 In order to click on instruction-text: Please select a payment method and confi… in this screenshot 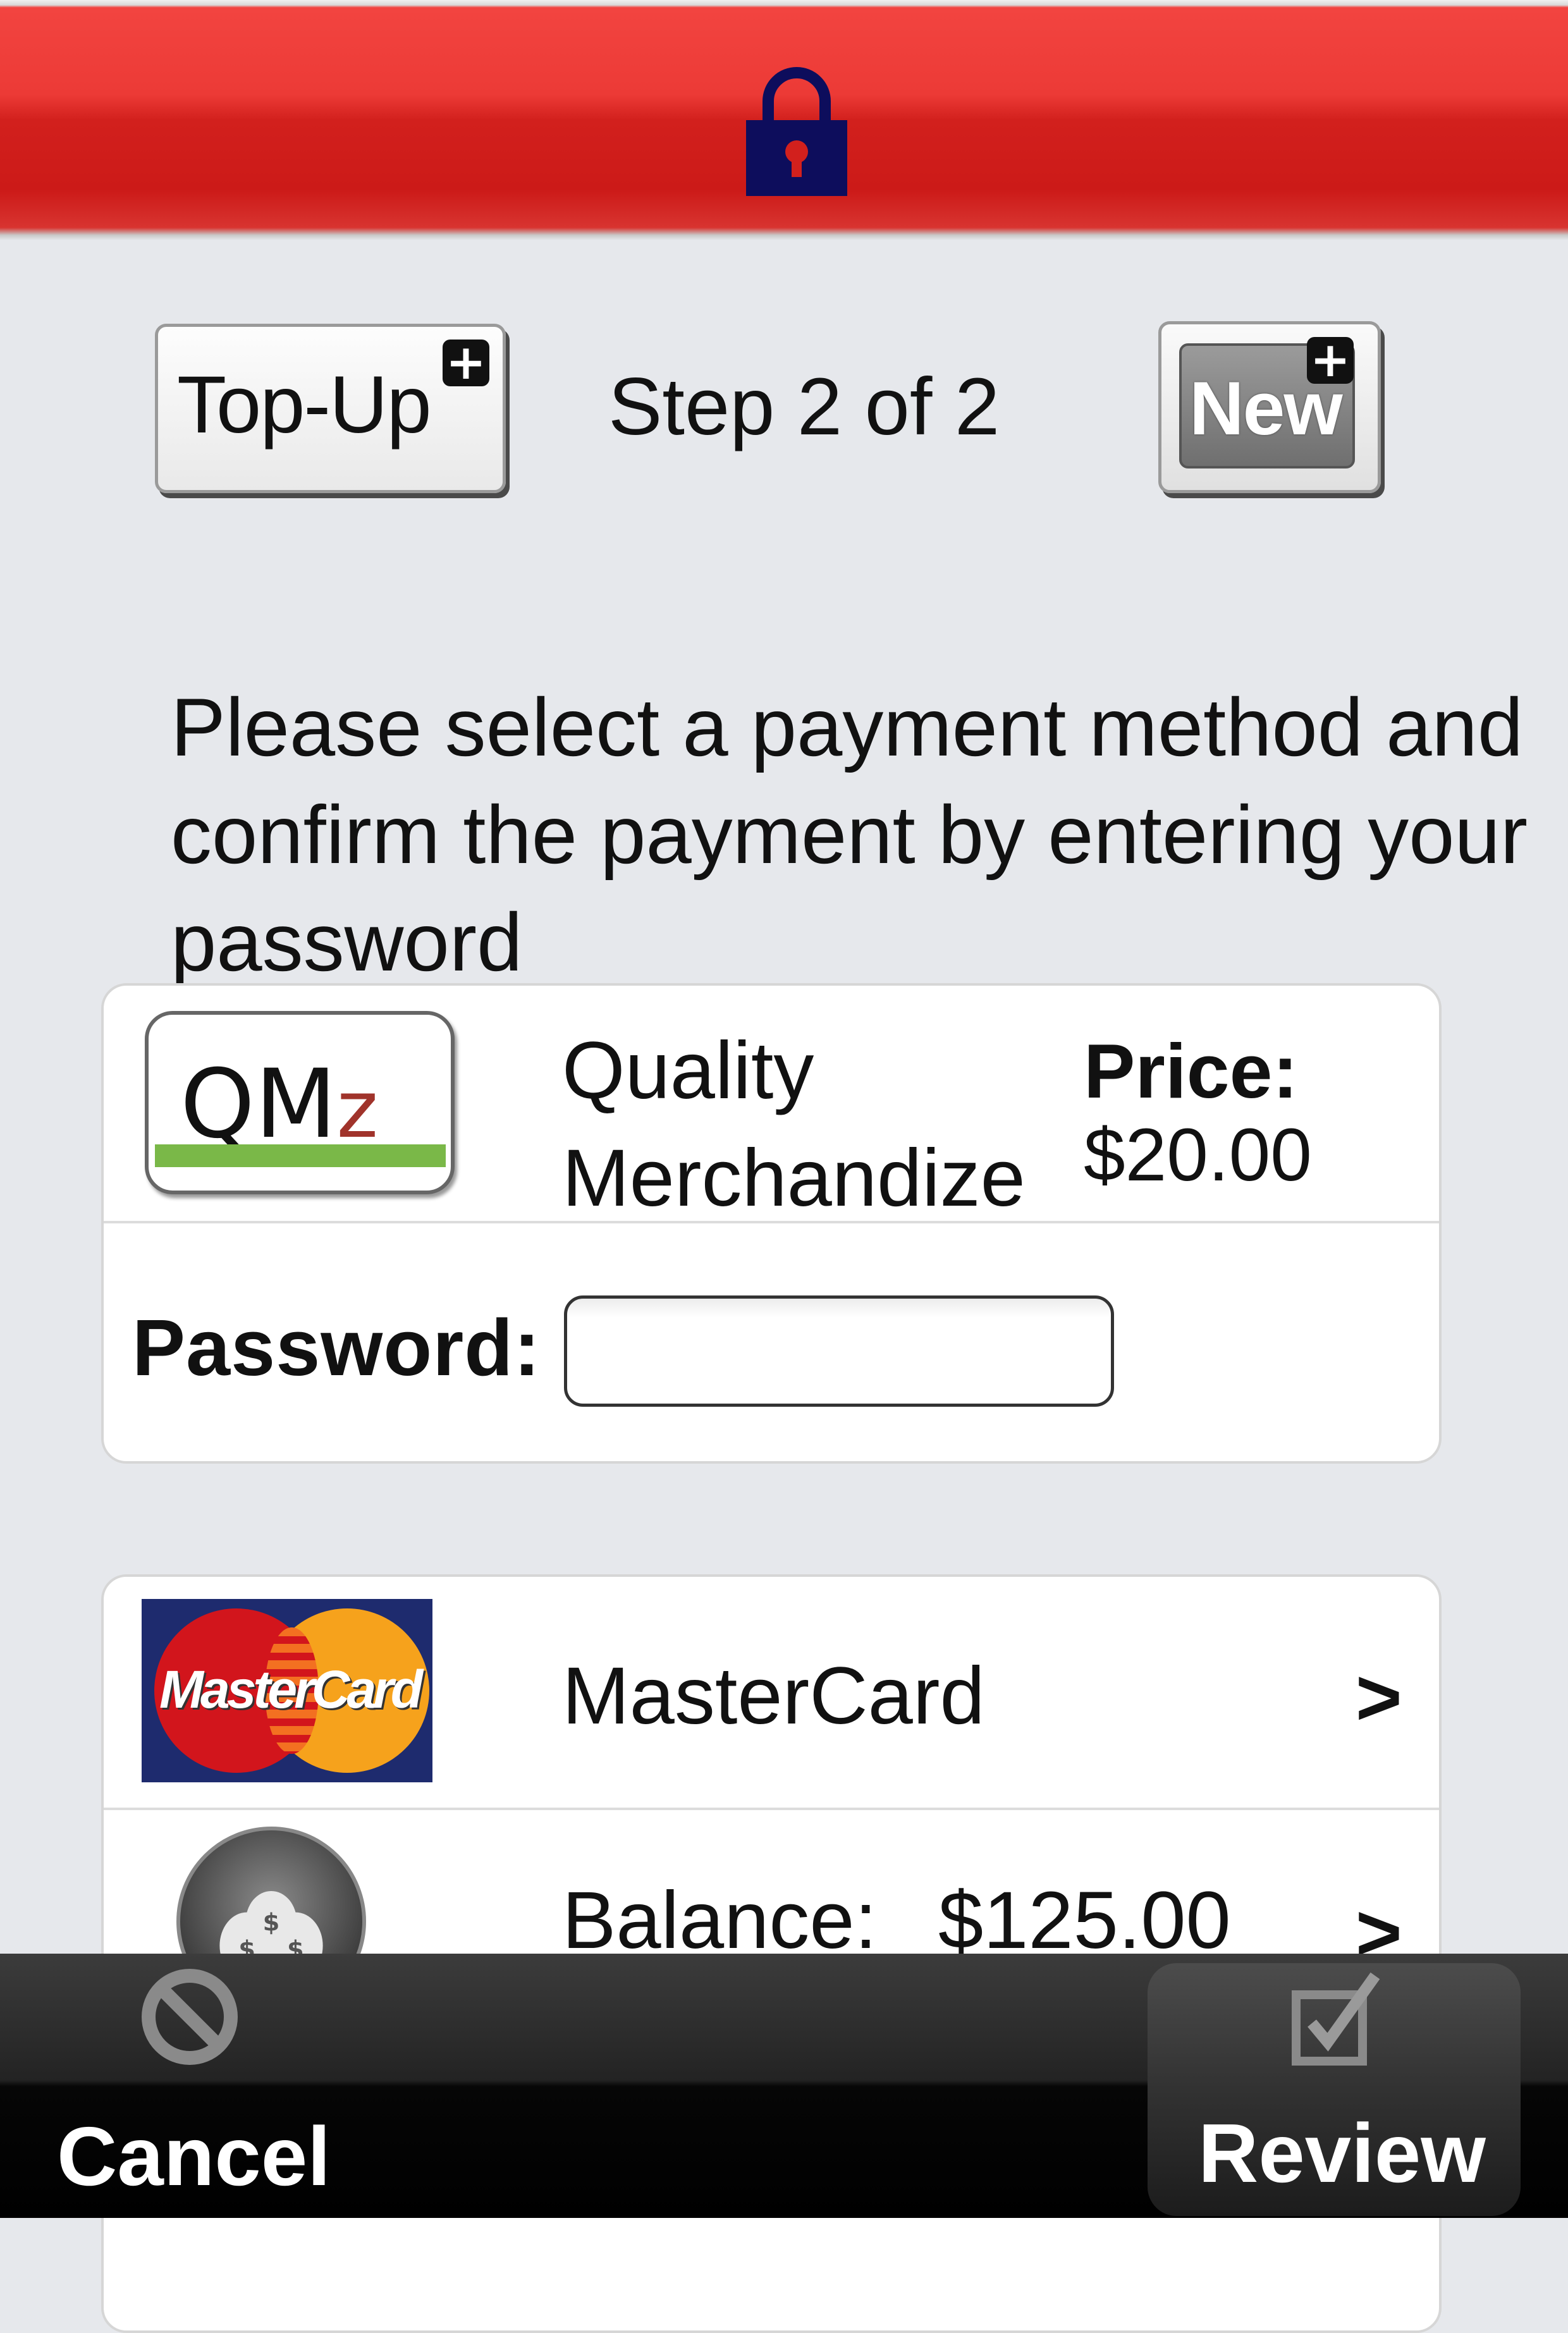, I will do `click(849, 835)`.